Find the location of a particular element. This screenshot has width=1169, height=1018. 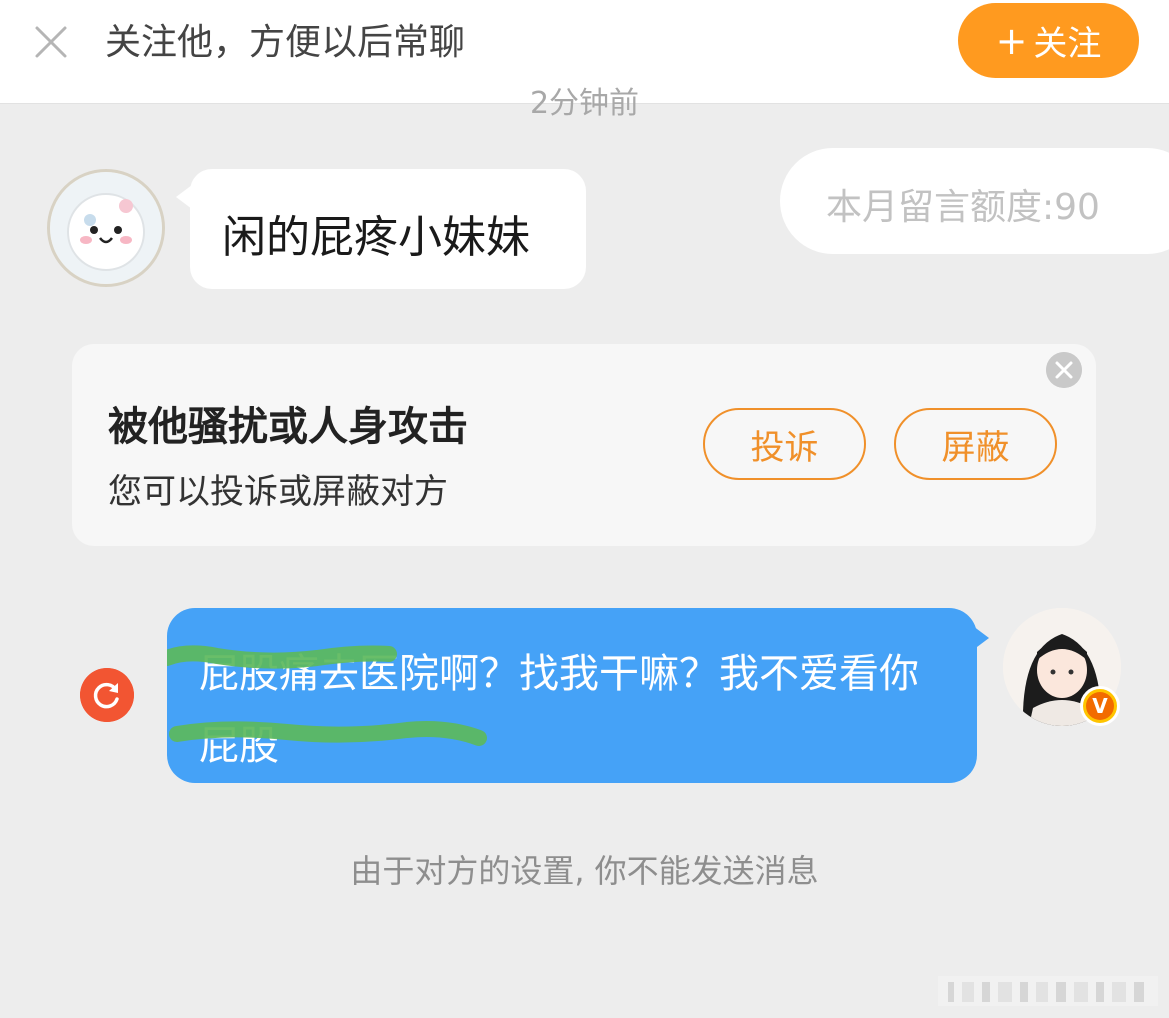

message-timestamp: 2分钟前 is located at coordinates (584, 103).